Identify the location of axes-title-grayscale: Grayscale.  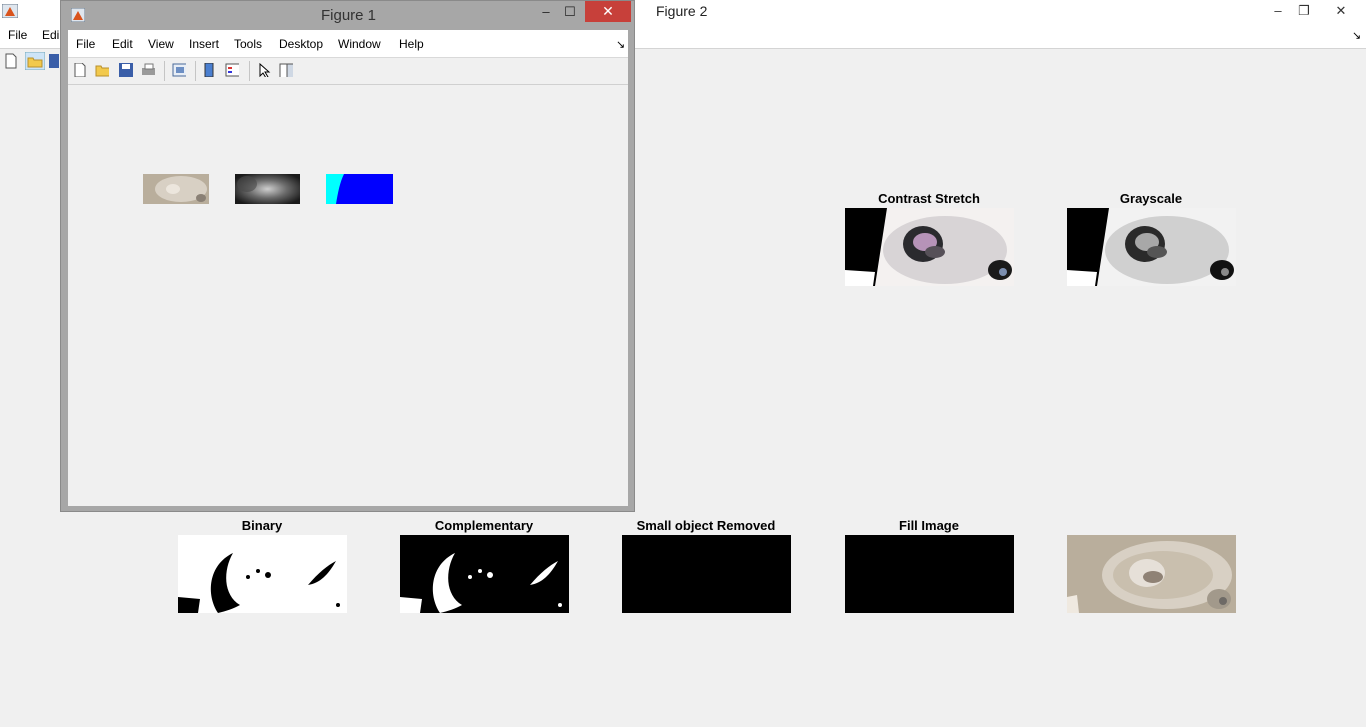
(1151, 198).